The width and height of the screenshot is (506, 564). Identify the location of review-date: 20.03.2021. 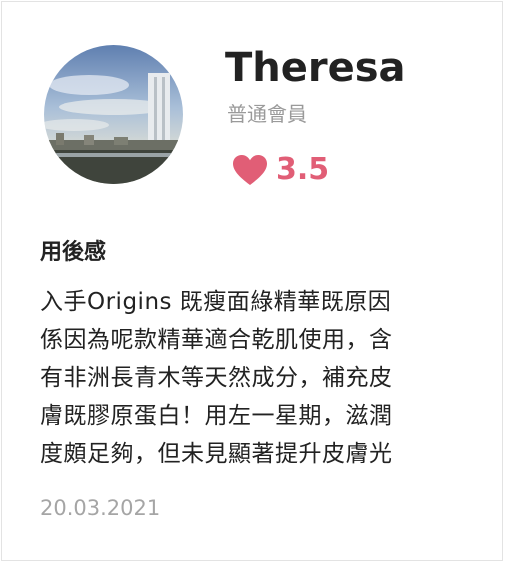
(100, 508).